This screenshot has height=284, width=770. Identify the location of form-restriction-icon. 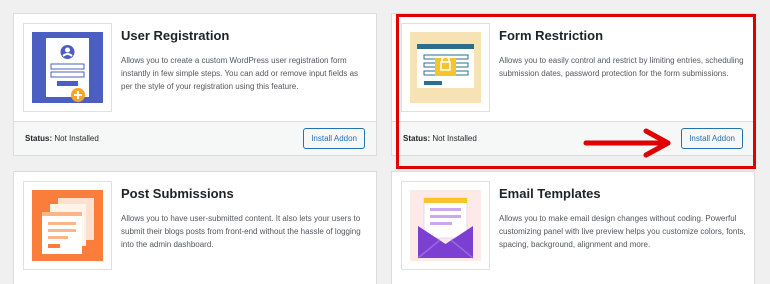
(445, 67).